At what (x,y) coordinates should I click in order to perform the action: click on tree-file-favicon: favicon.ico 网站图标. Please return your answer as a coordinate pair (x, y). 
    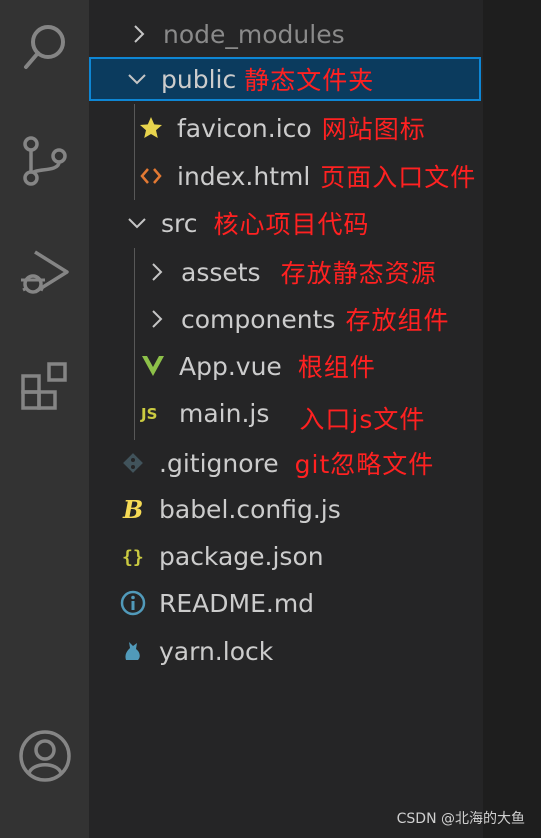
    Looking at the image, I should click on (286, 128).